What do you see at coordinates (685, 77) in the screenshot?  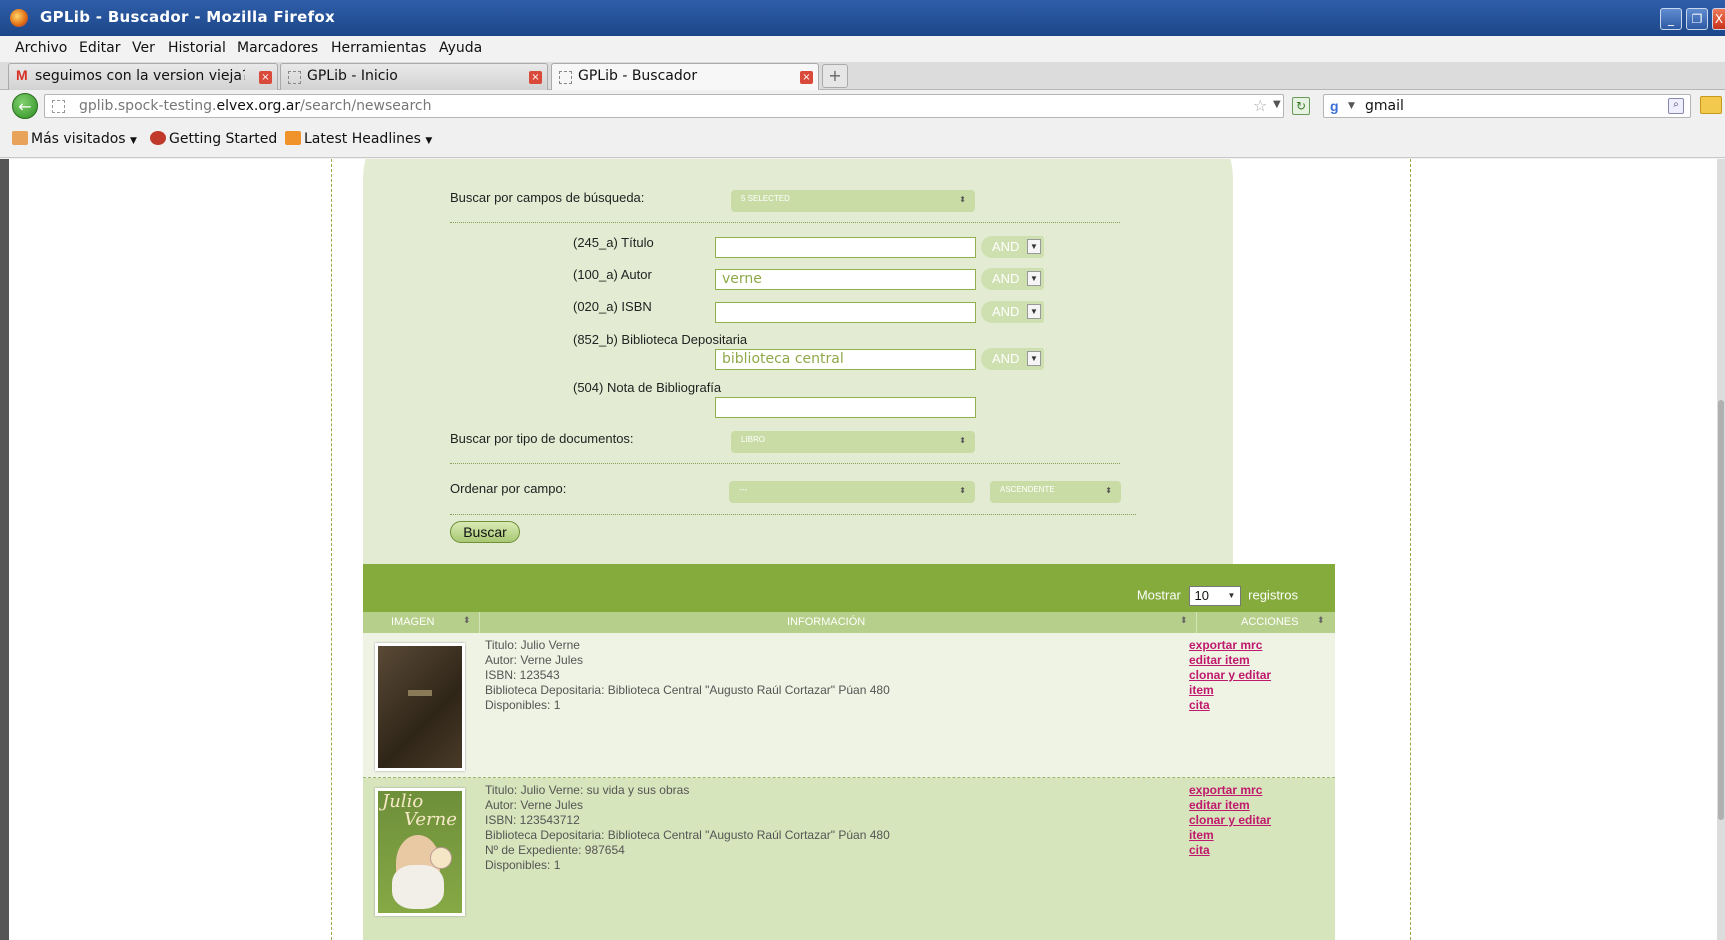 I see `tab-buscador: GPLib - Buscador ×` at bounding box center [685, 77].